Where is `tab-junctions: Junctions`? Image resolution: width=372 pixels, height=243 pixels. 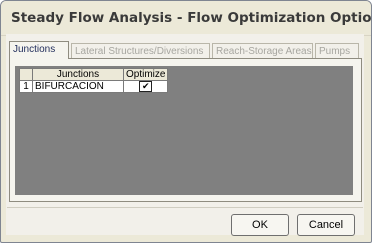
tab-junctions: Junctions is located at coordinates (39, 50).